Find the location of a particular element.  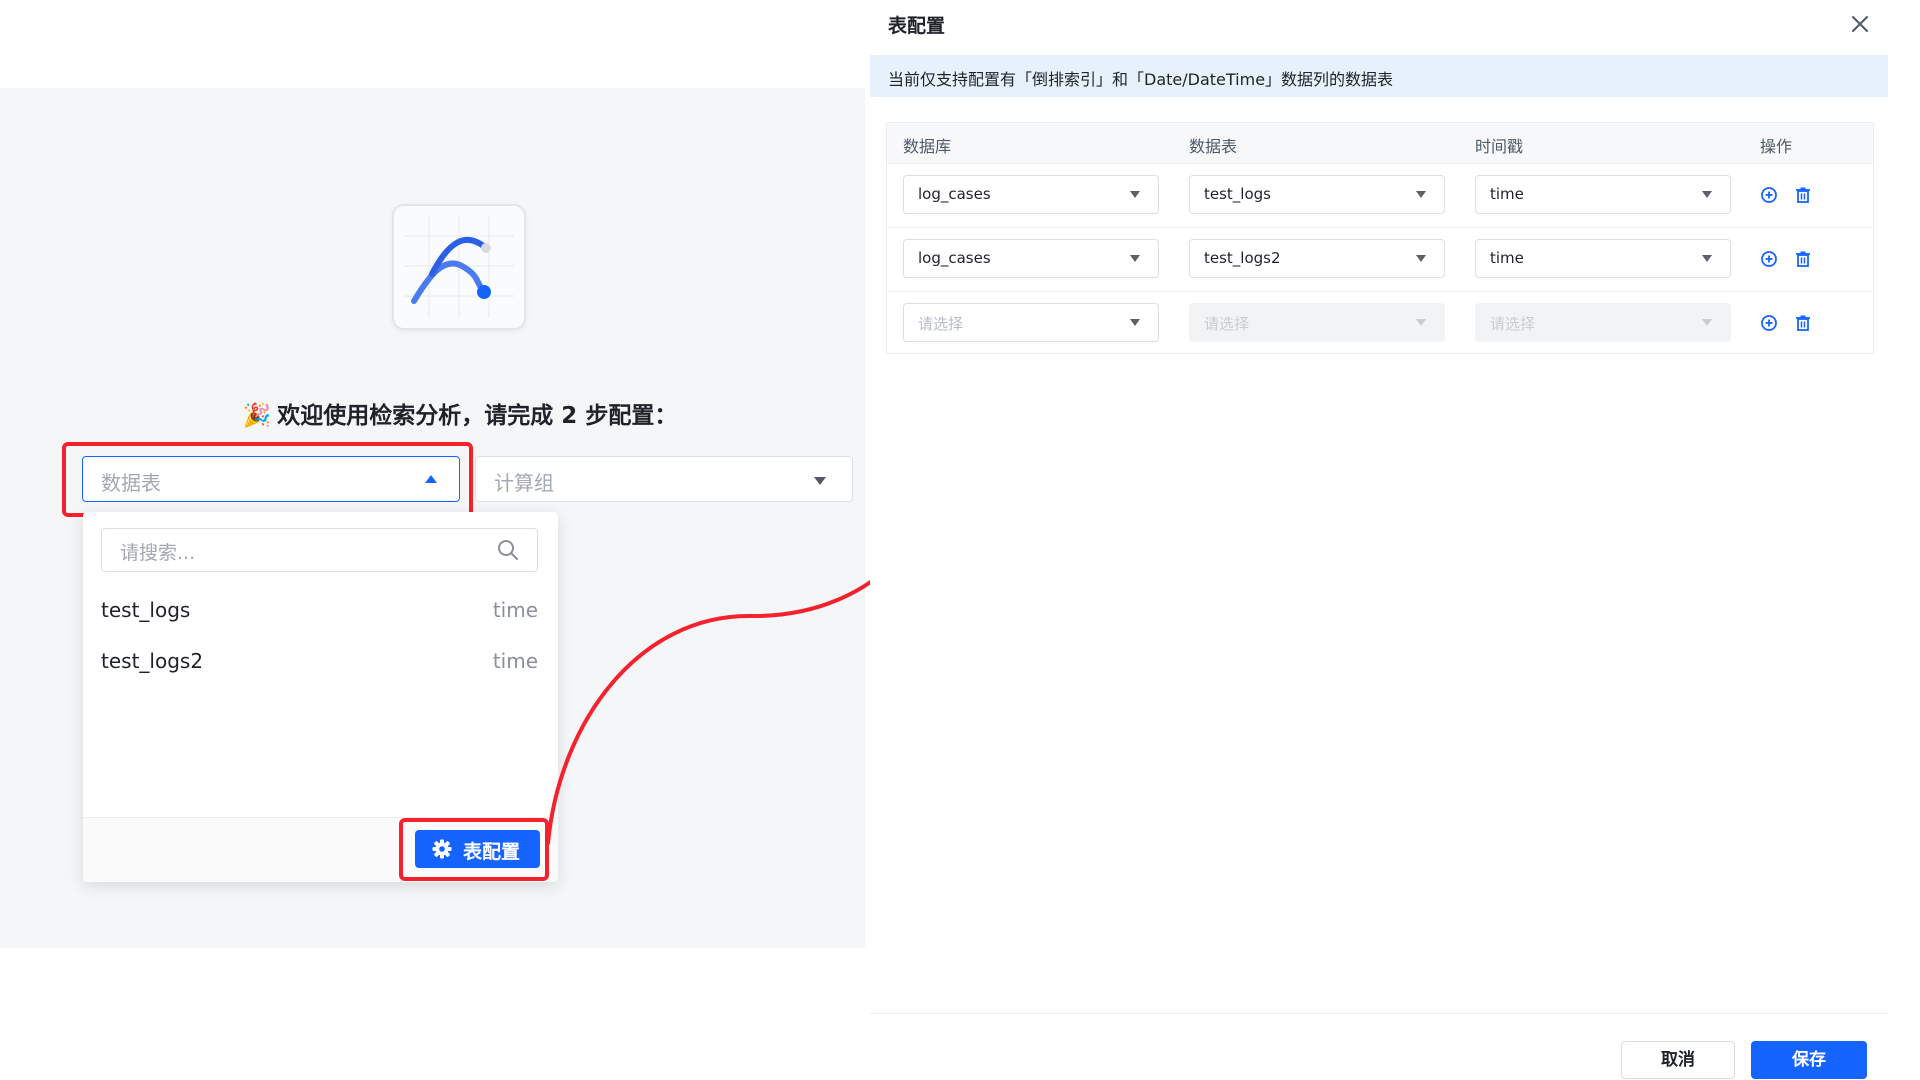

table-placeholder: 请选择 is located at coordinates (1227, 324).